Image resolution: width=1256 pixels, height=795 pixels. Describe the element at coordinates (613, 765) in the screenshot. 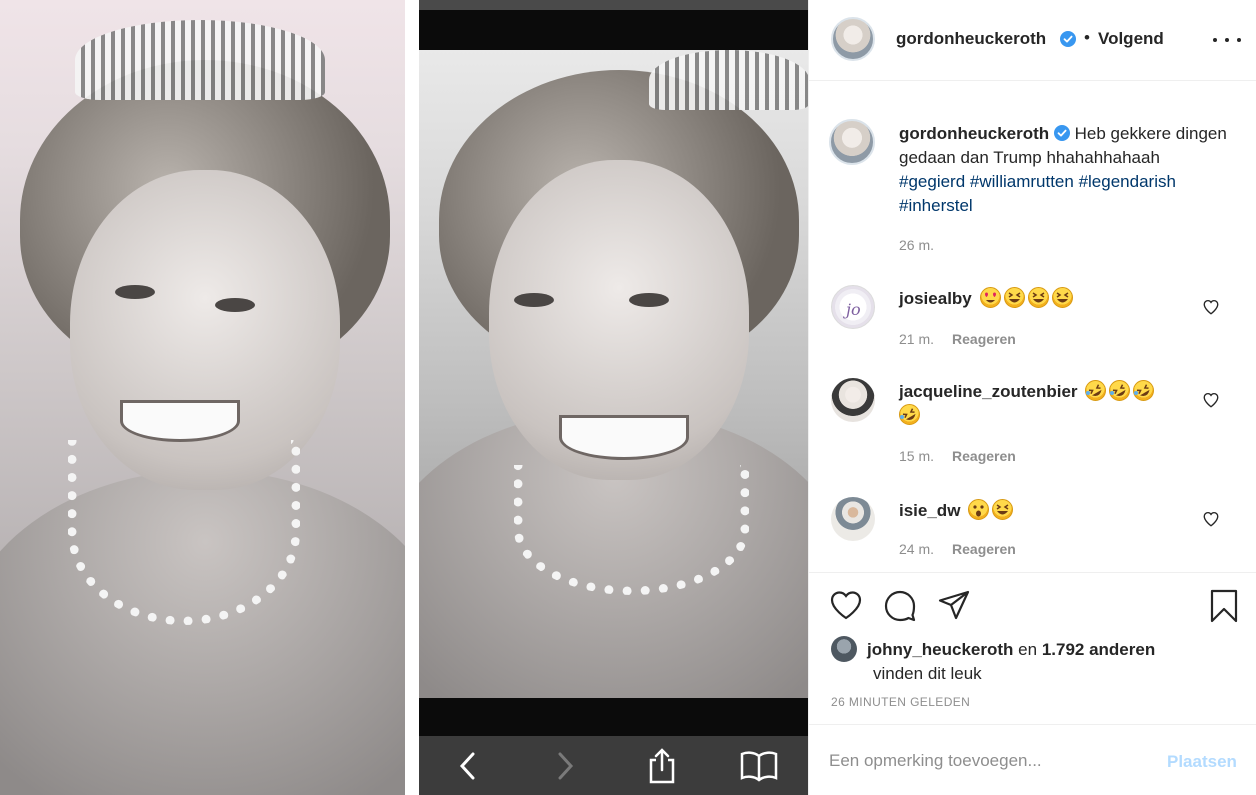

I see `phone-browser-toolbar` at that location.